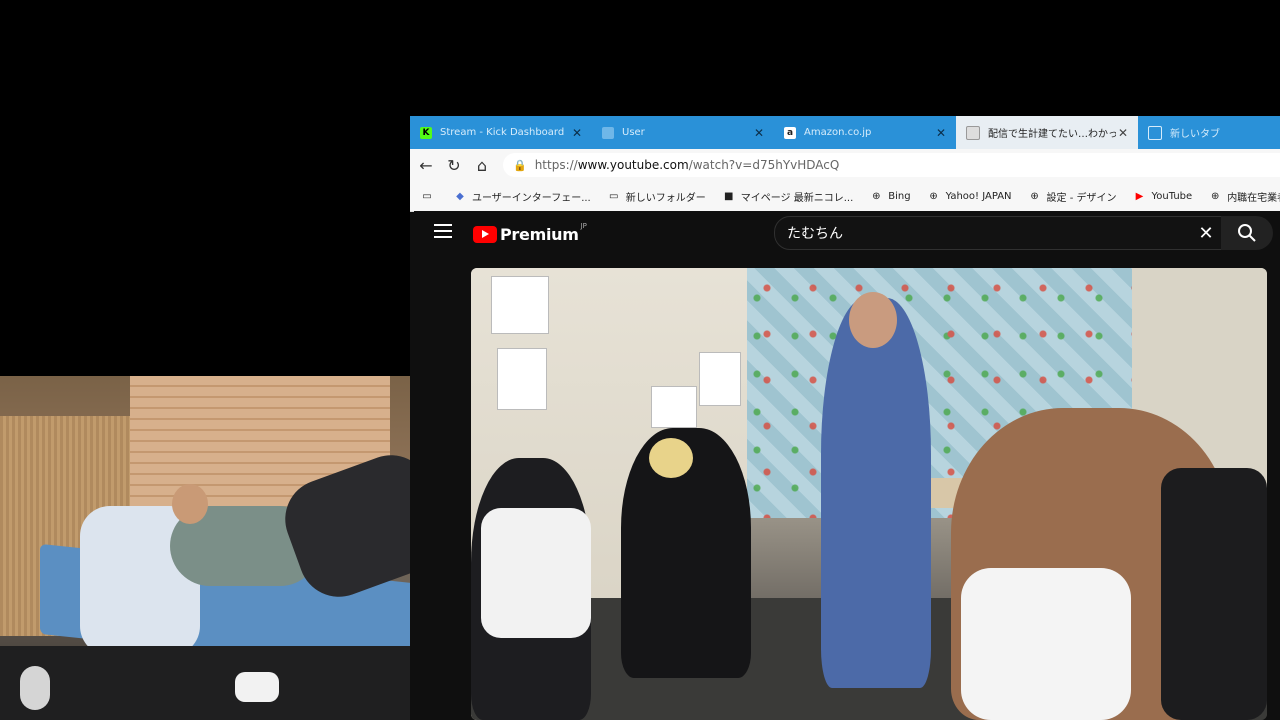 The width and height of the screenshot is (1280, 720). I want to click on tab-current-video: 配信で生計建てたい…わかってんの ✕, so click(1047, 132).